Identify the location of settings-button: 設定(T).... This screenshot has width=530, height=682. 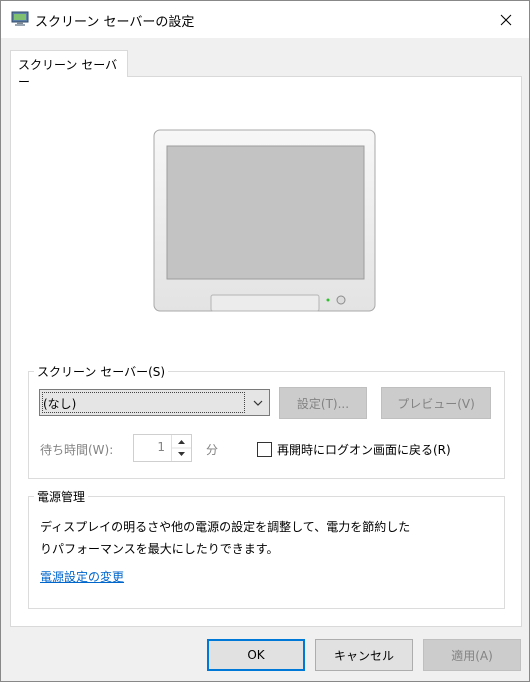
(323, 403).